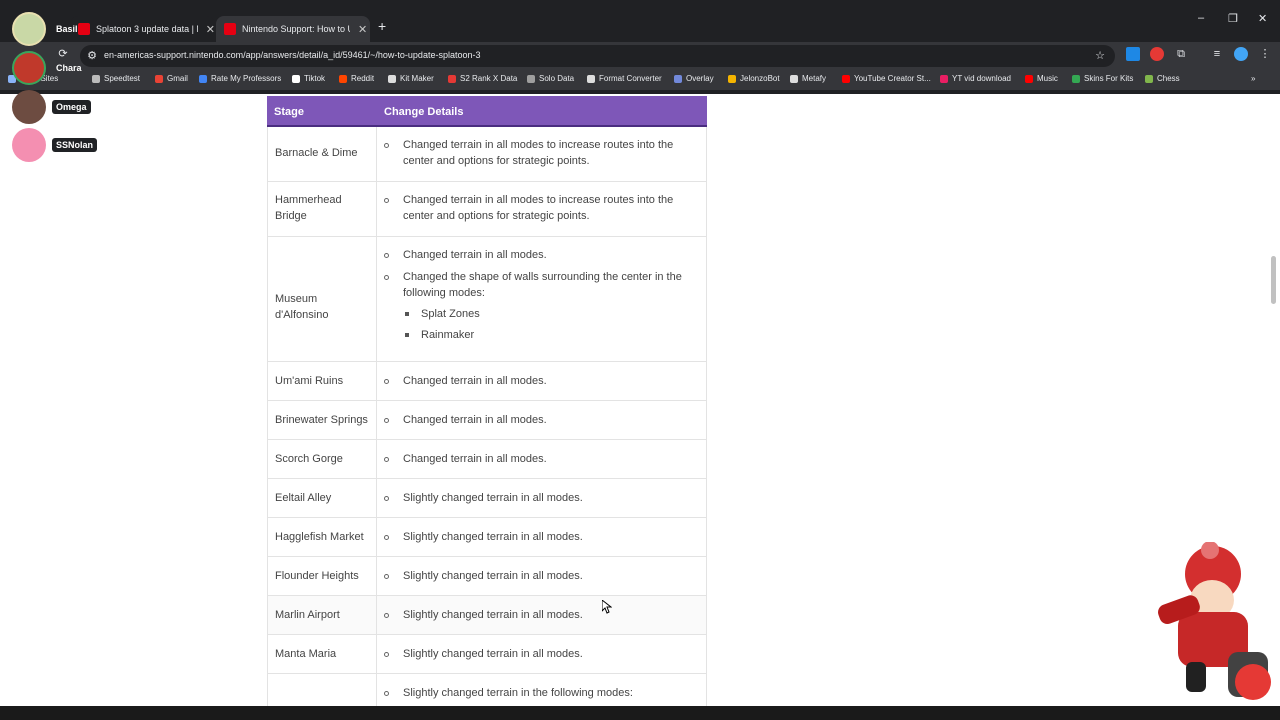  Describe the element at coordinates (293, 29) in the screenshot. I see `tab-nintendo-support: Nintendo Support: How to Upd ✕` at that location.